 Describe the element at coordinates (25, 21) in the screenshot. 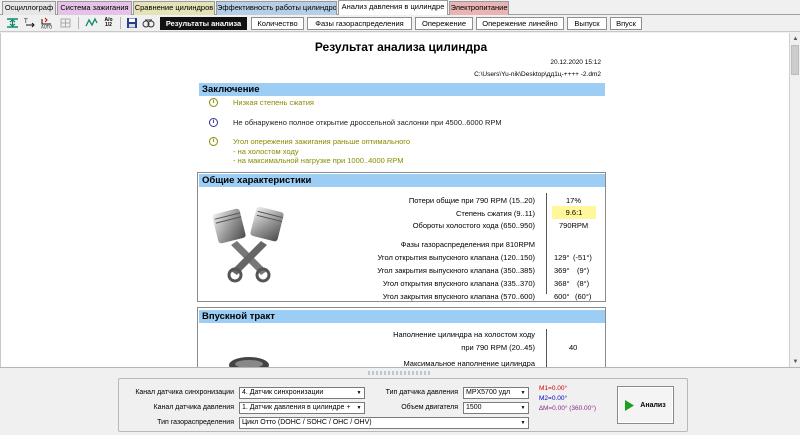

I see `svg-text: T` at that location.